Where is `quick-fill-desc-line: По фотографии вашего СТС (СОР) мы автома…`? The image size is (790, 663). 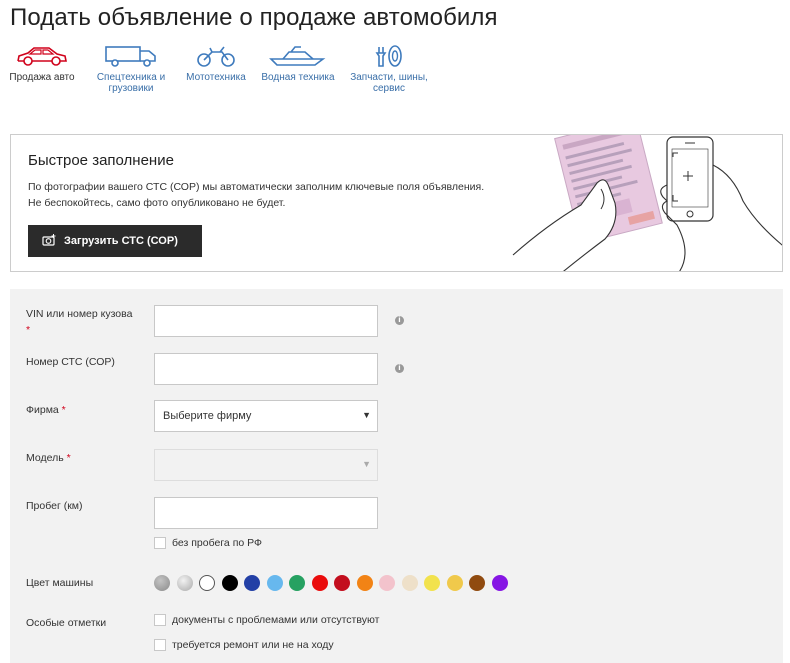
quick-fill-desc-line: По фотографии вашего СТС (СОР) мы автома… is located at coordinates (256, 187).